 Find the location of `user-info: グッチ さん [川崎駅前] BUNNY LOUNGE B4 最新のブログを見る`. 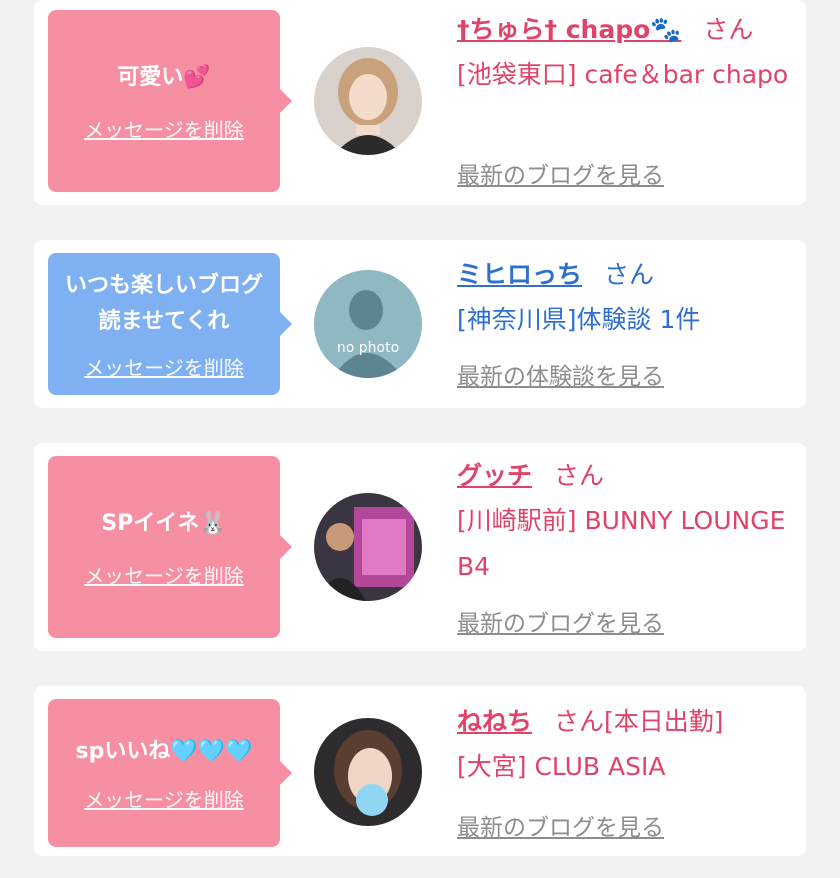

user-info: グッチ さん [川崎駅前] BUNNY LOUNGE B4 最新のブログを見る is located at coordinates (627, 546).